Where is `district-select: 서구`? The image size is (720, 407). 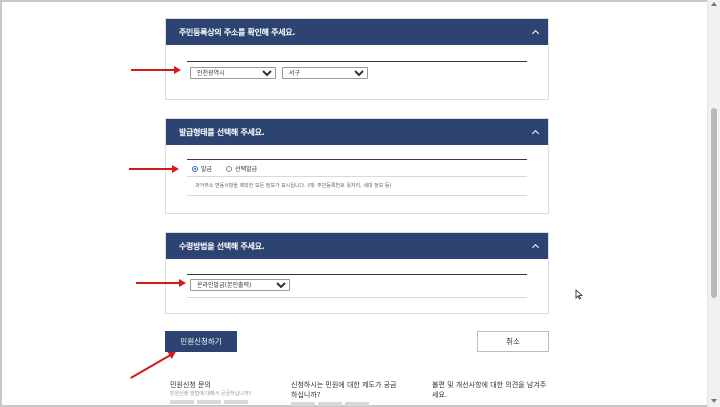
district-select: 서구 is located at coordinates (325, 73).